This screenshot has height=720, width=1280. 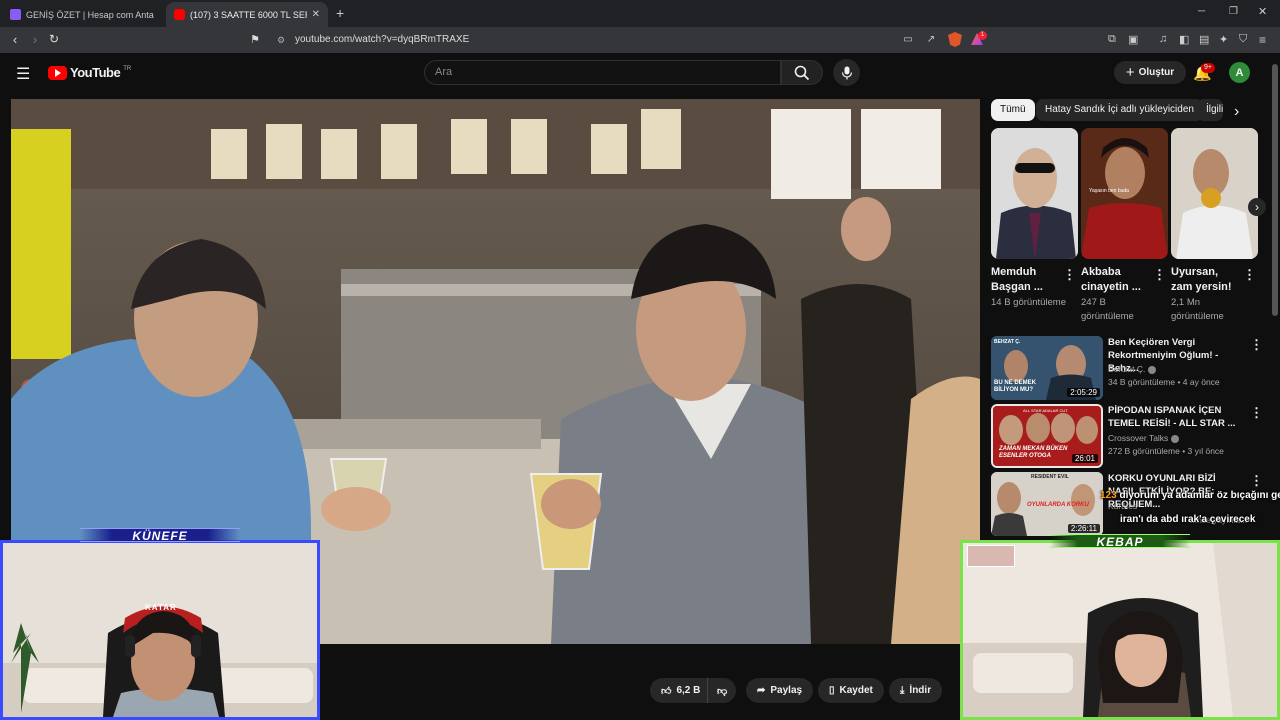 I want to click on thumbnail-tag: BEHZAT Ç., so click(x=1007, y=342).